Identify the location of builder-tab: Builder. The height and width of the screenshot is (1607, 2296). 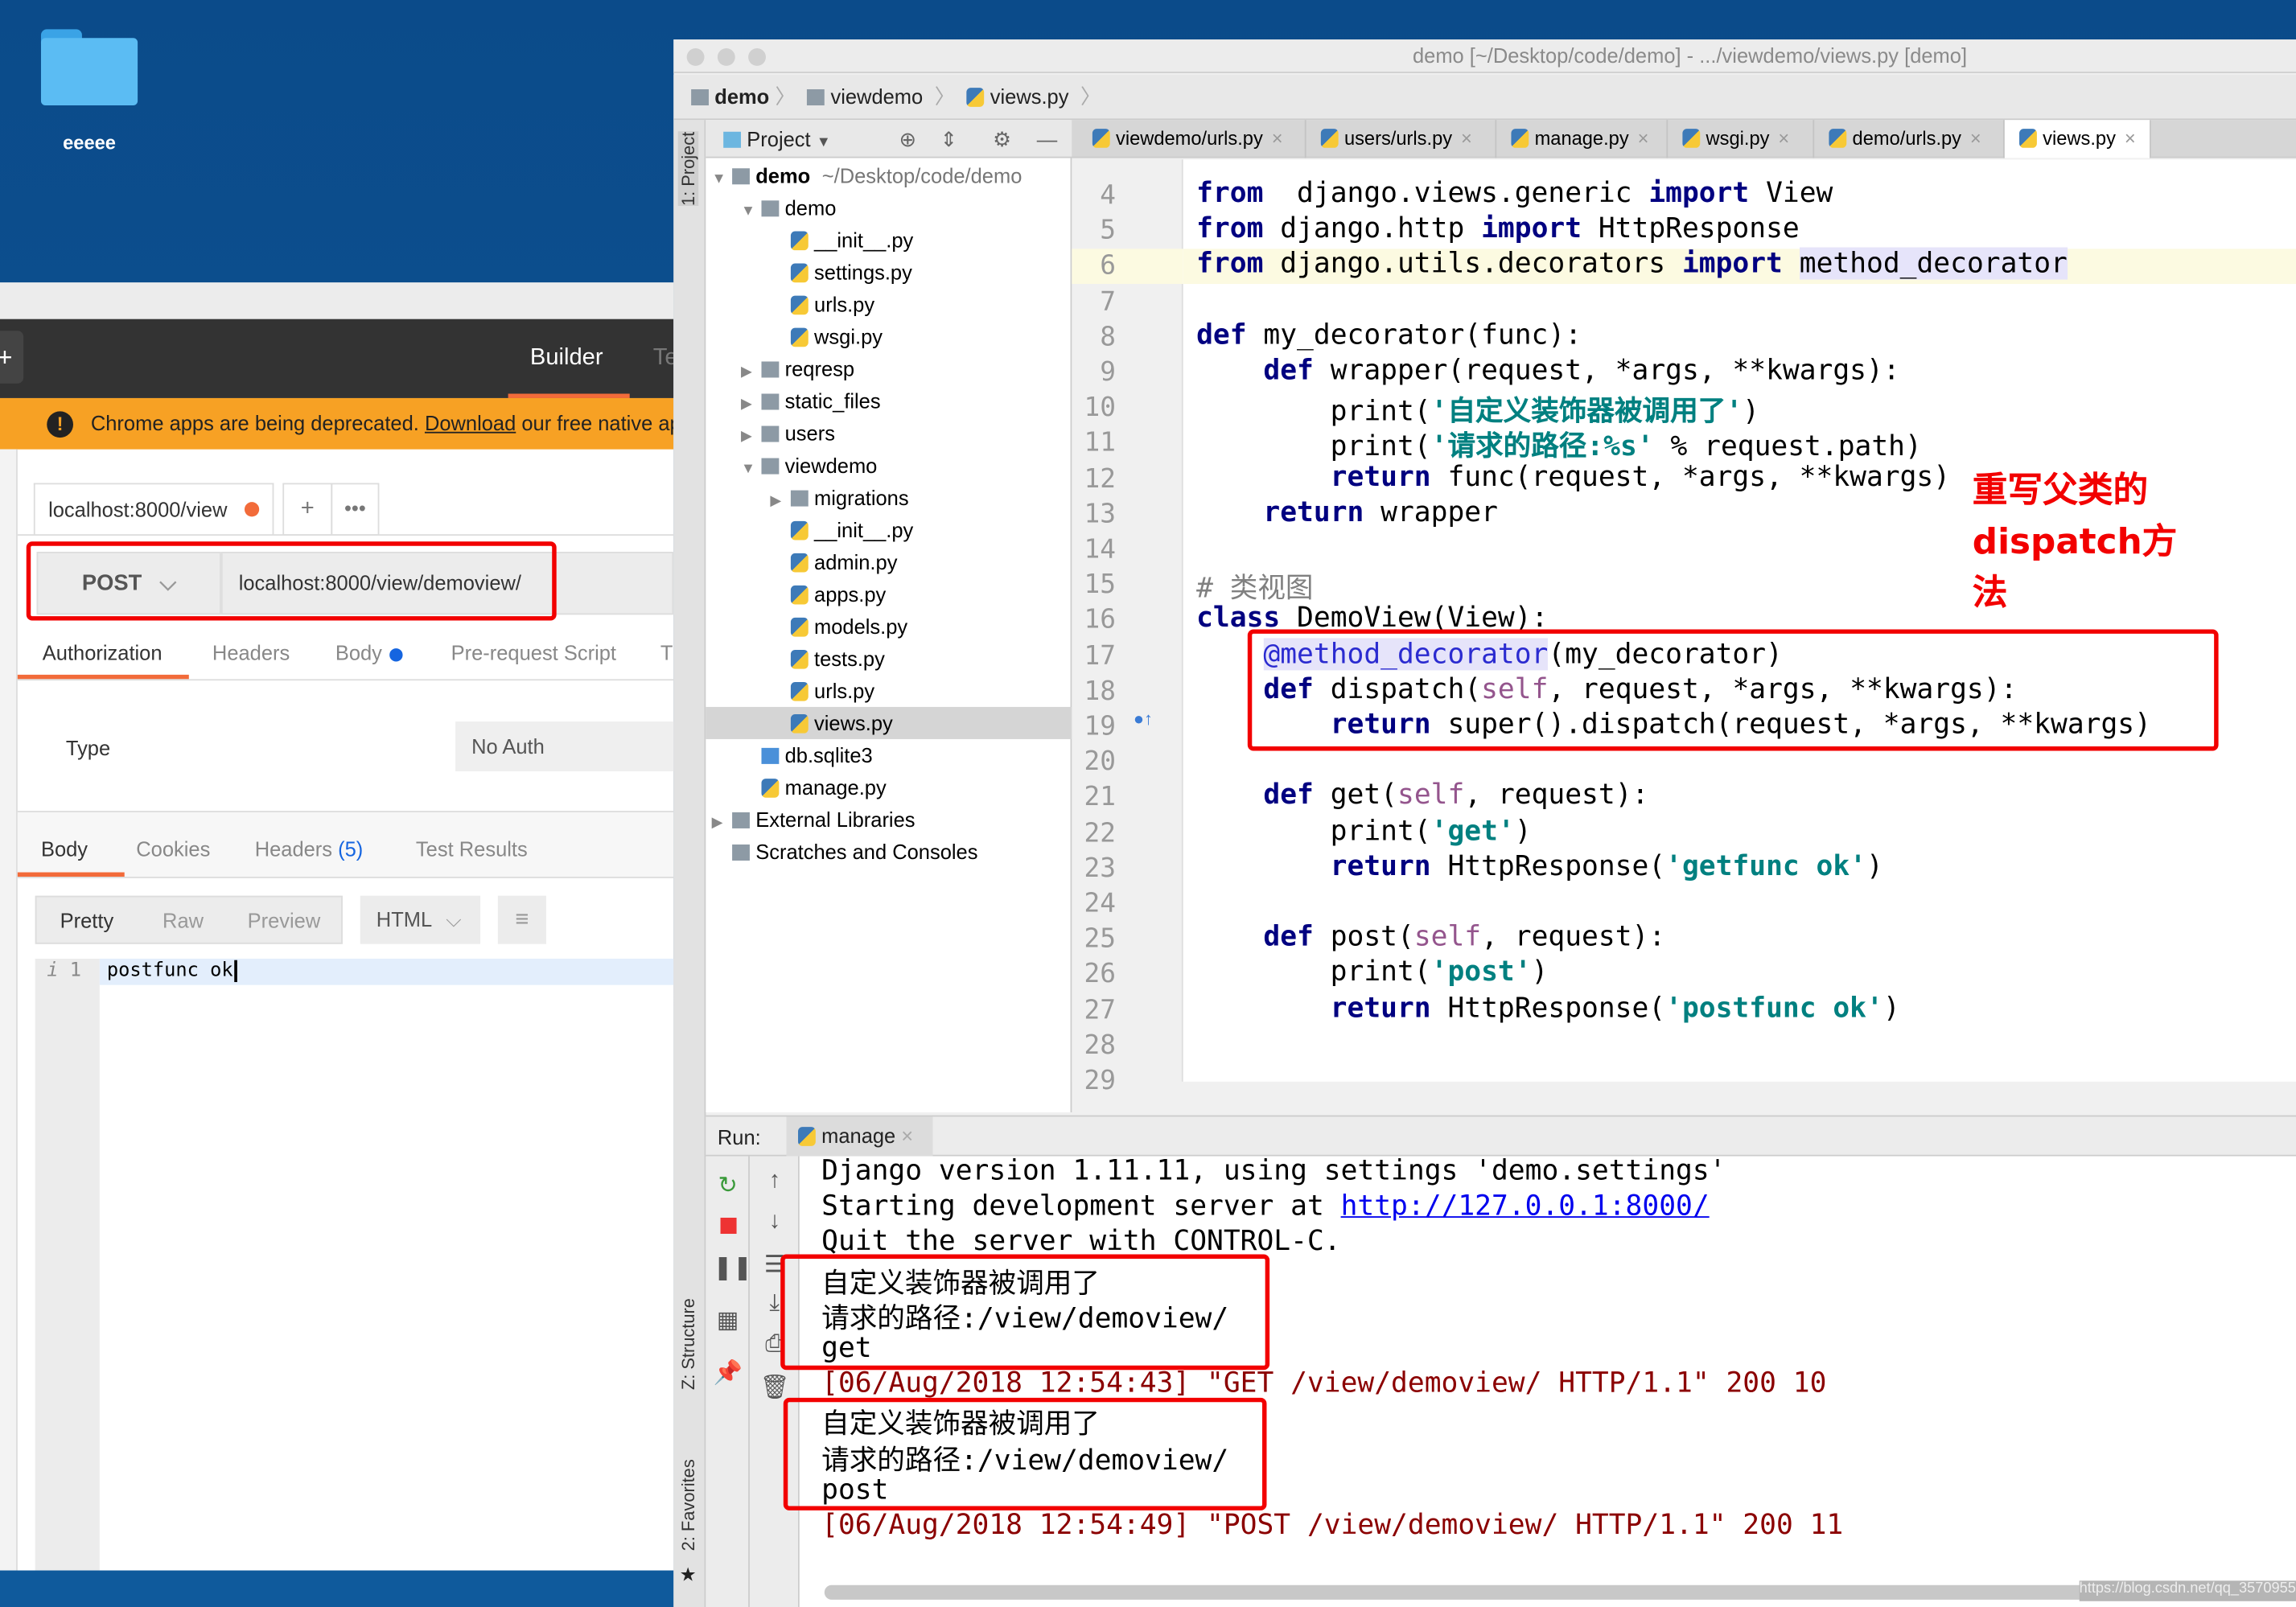
(566, 358).